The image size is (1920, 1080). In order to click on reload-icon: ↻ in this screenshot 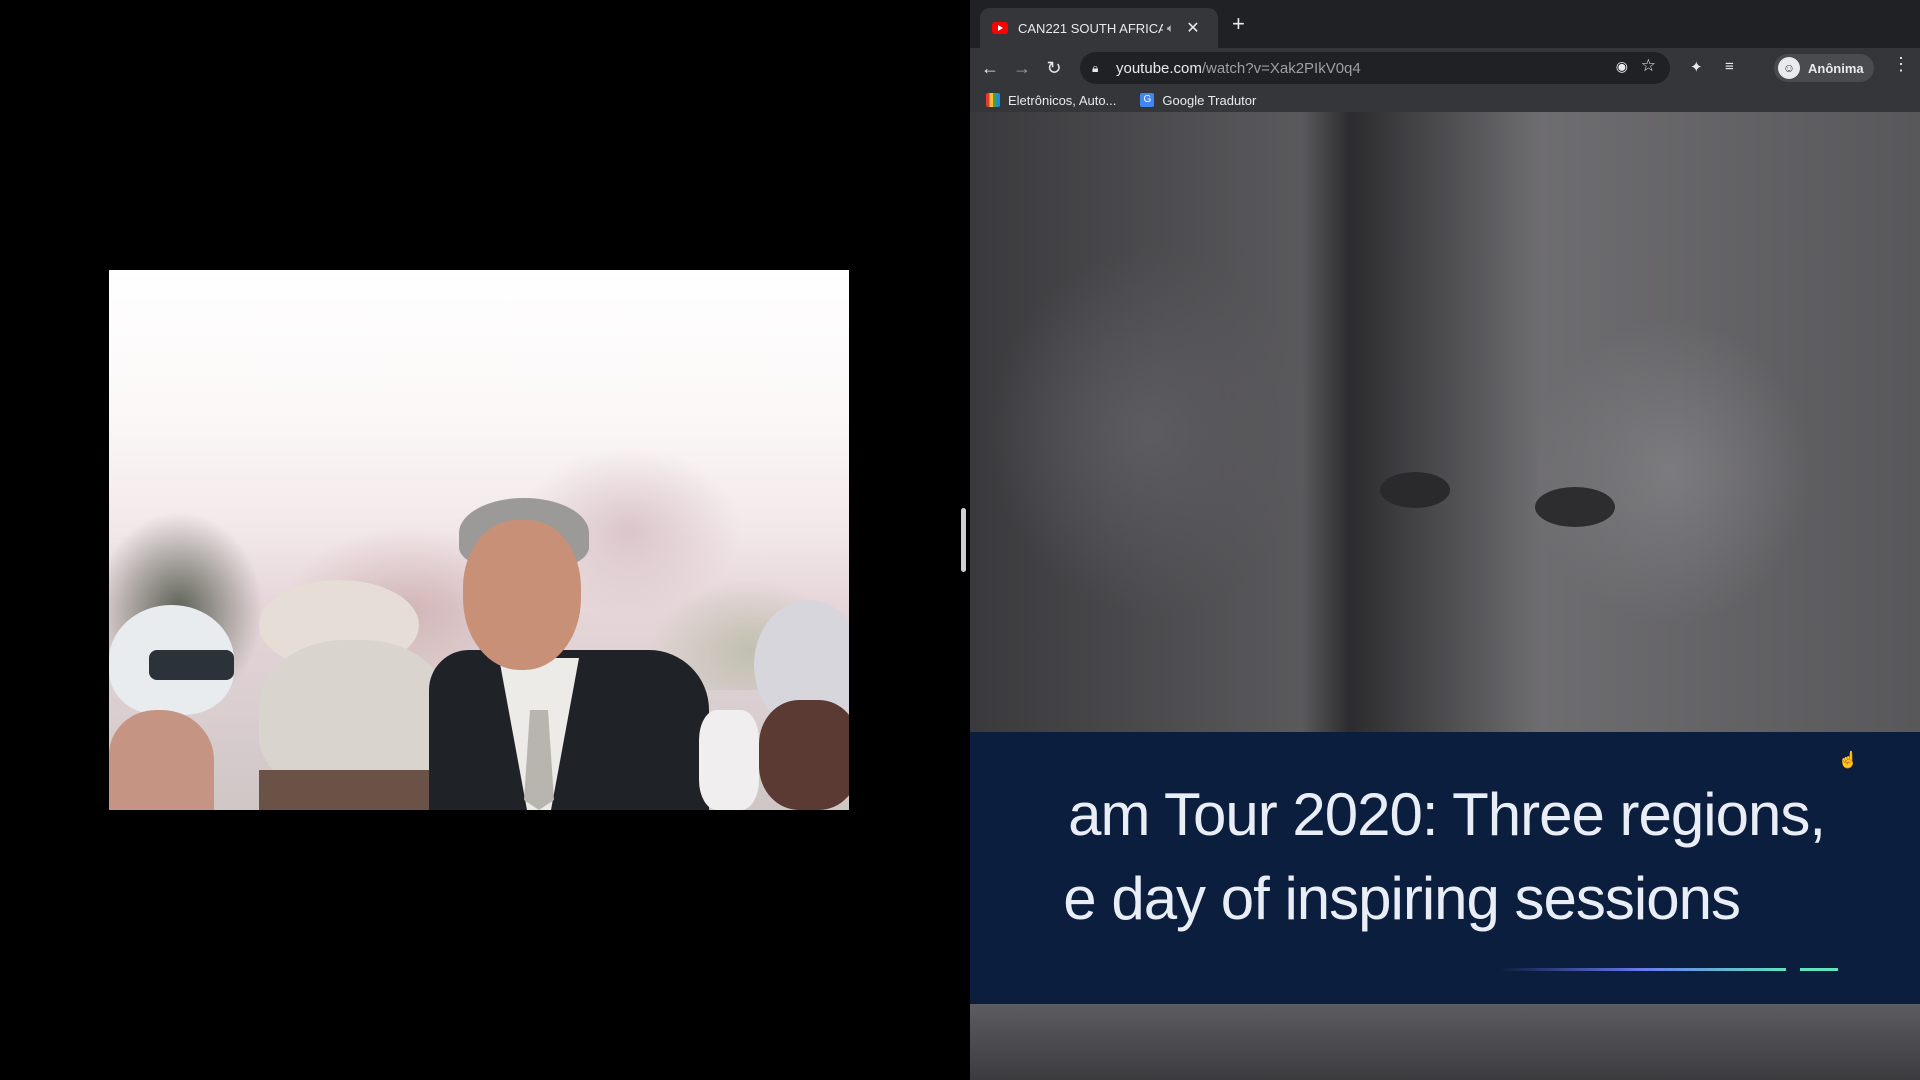, I will do `click(1054, 68)`.